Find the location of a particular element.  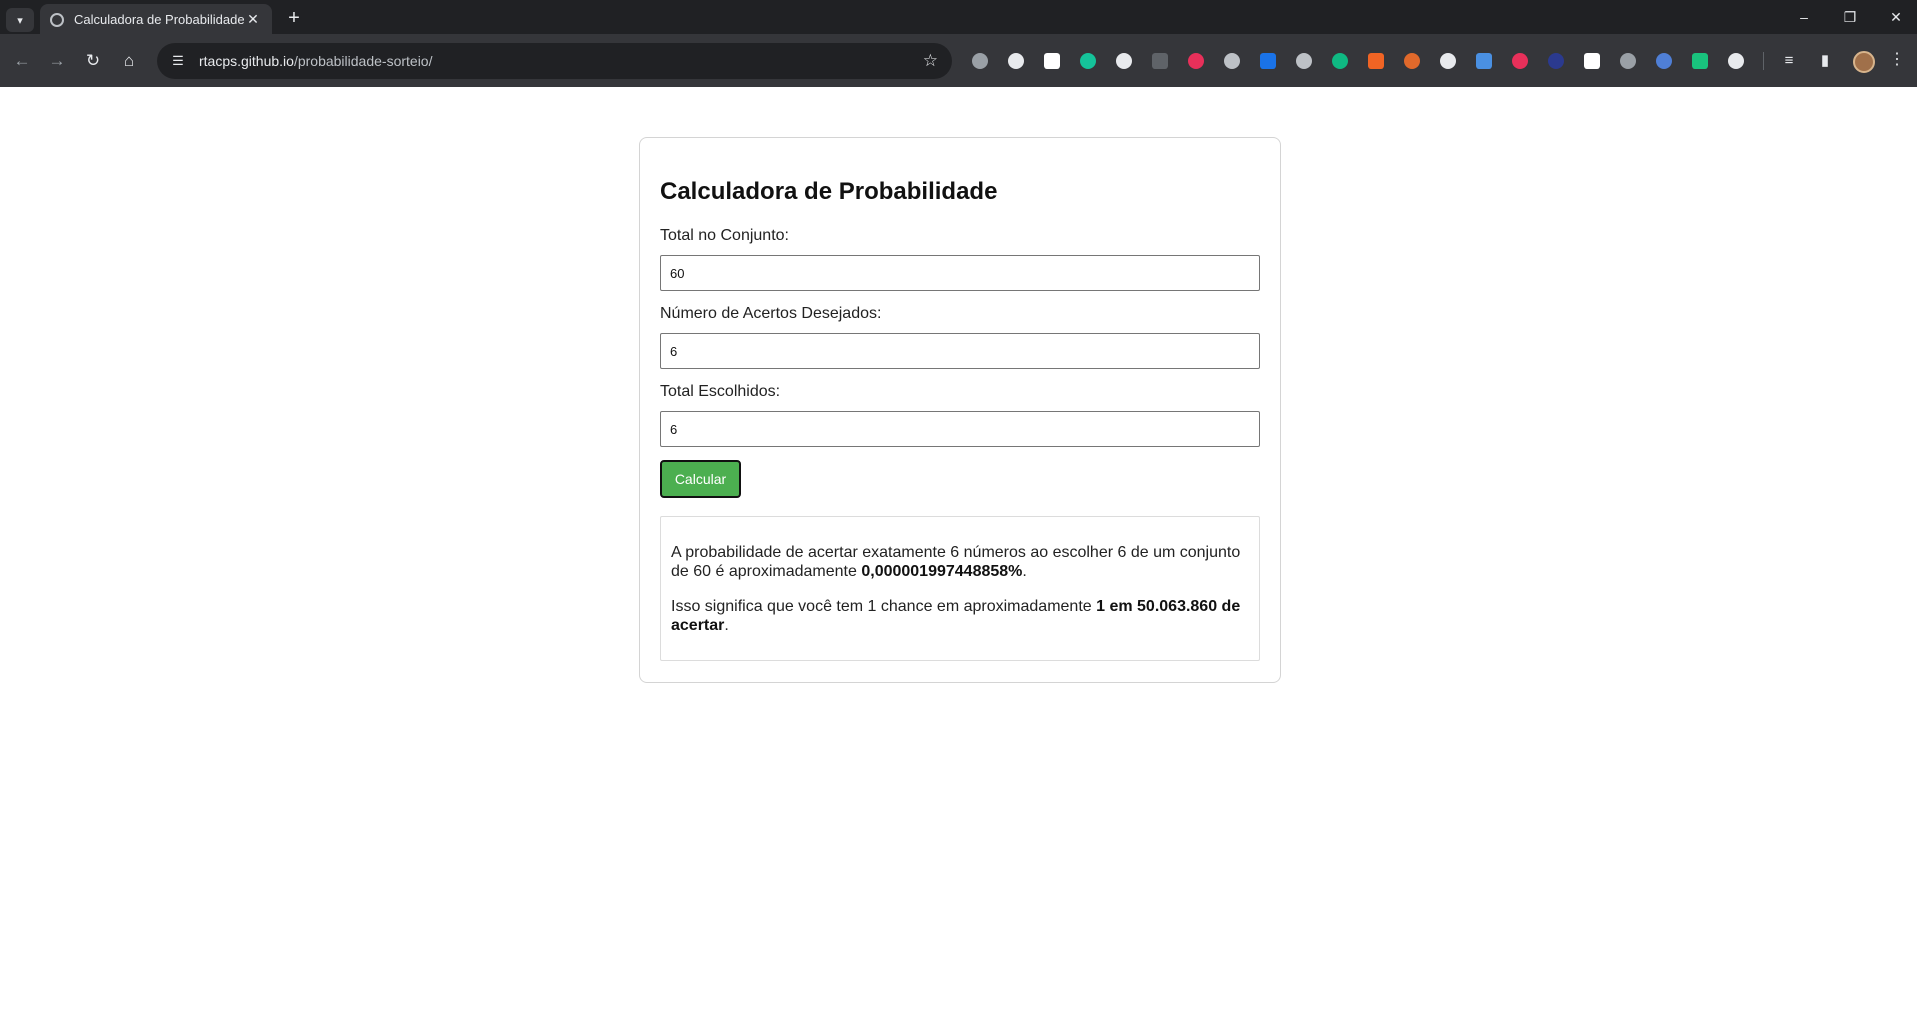

navy-ext-icon is located at coordinates (1556, 61).